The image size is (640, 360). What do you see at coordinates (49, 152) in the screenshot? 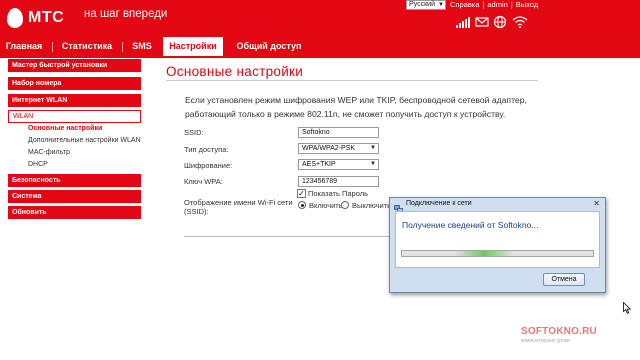
I see `sidebar-subitem-mac-filter: MAC-фильтр` at bounding box center [49, 152].